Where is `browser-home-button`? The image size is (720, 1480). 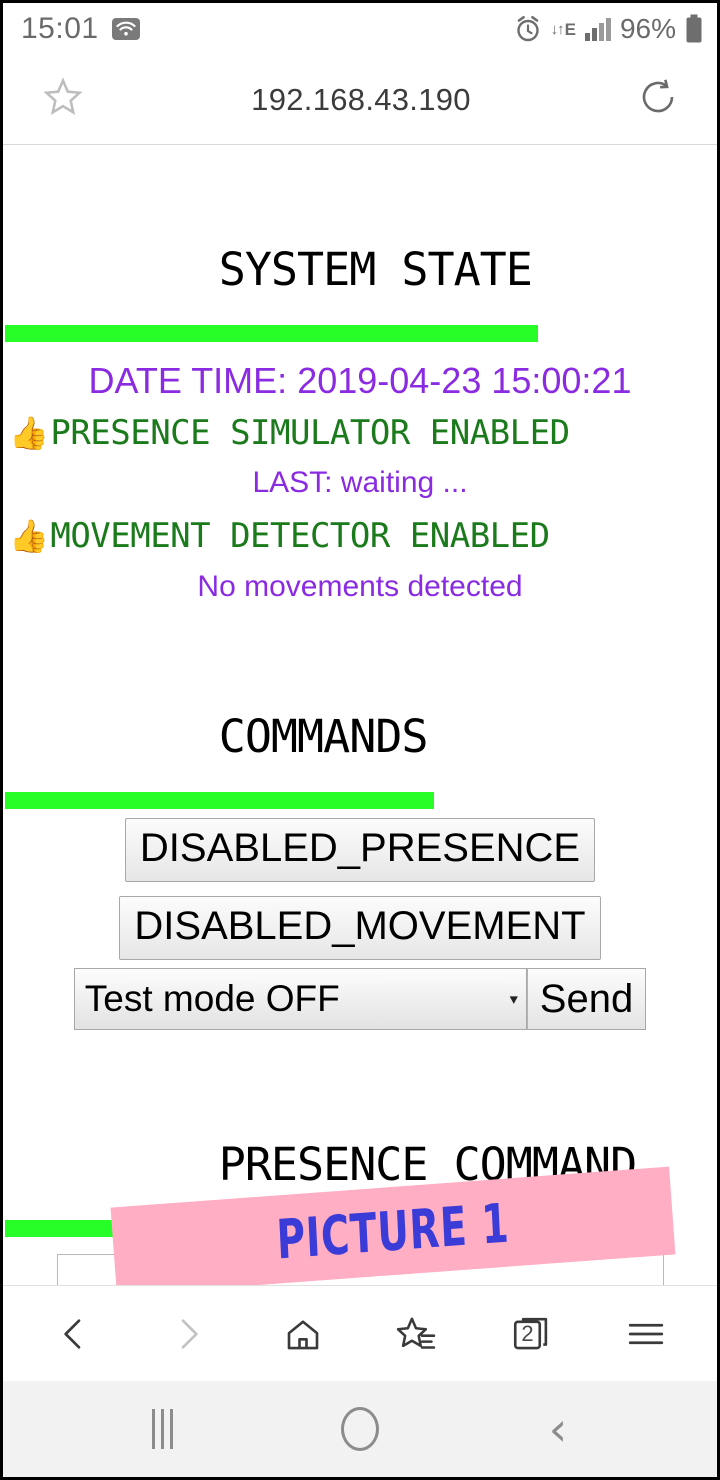 browser-home-button is located at coordinates (303, 1334).